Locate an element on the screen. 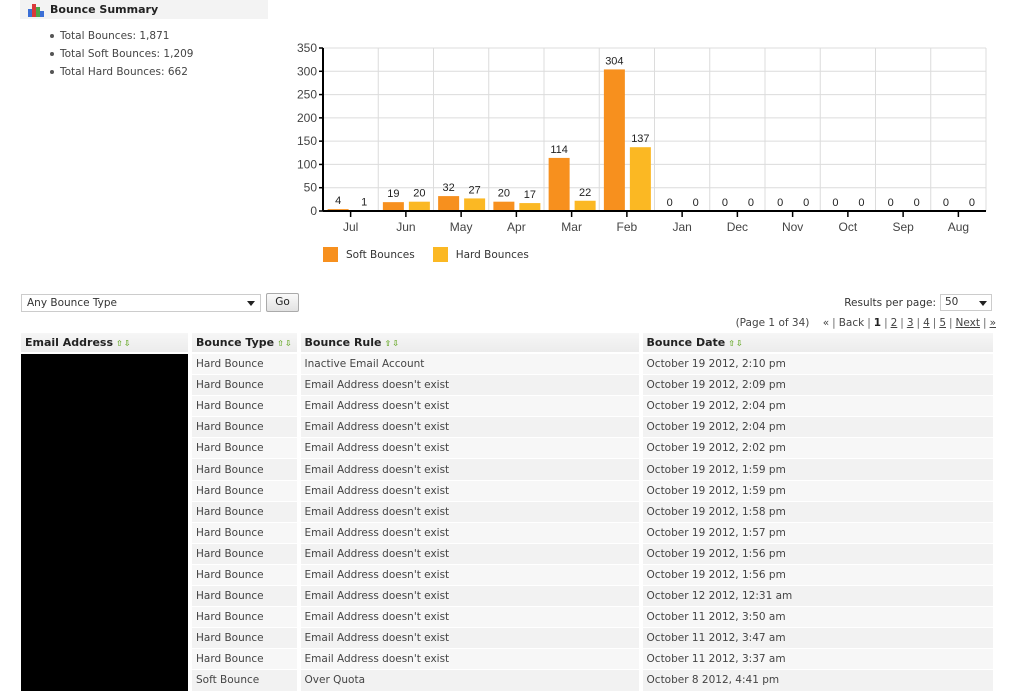 The image size is (1024, 692). cell-date: October 19 2012, 2:02 pm is located at coordinates (820, 448).